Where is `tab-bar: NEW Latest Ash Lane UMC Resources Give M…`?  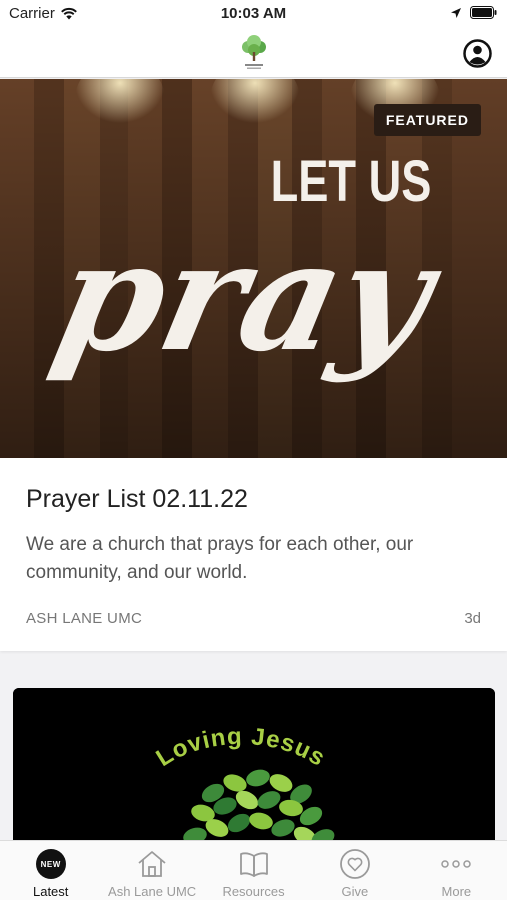
tab-bar: NEW Latest Ash Lane UMC Resources Give M… is located at coordinates (253, 870).